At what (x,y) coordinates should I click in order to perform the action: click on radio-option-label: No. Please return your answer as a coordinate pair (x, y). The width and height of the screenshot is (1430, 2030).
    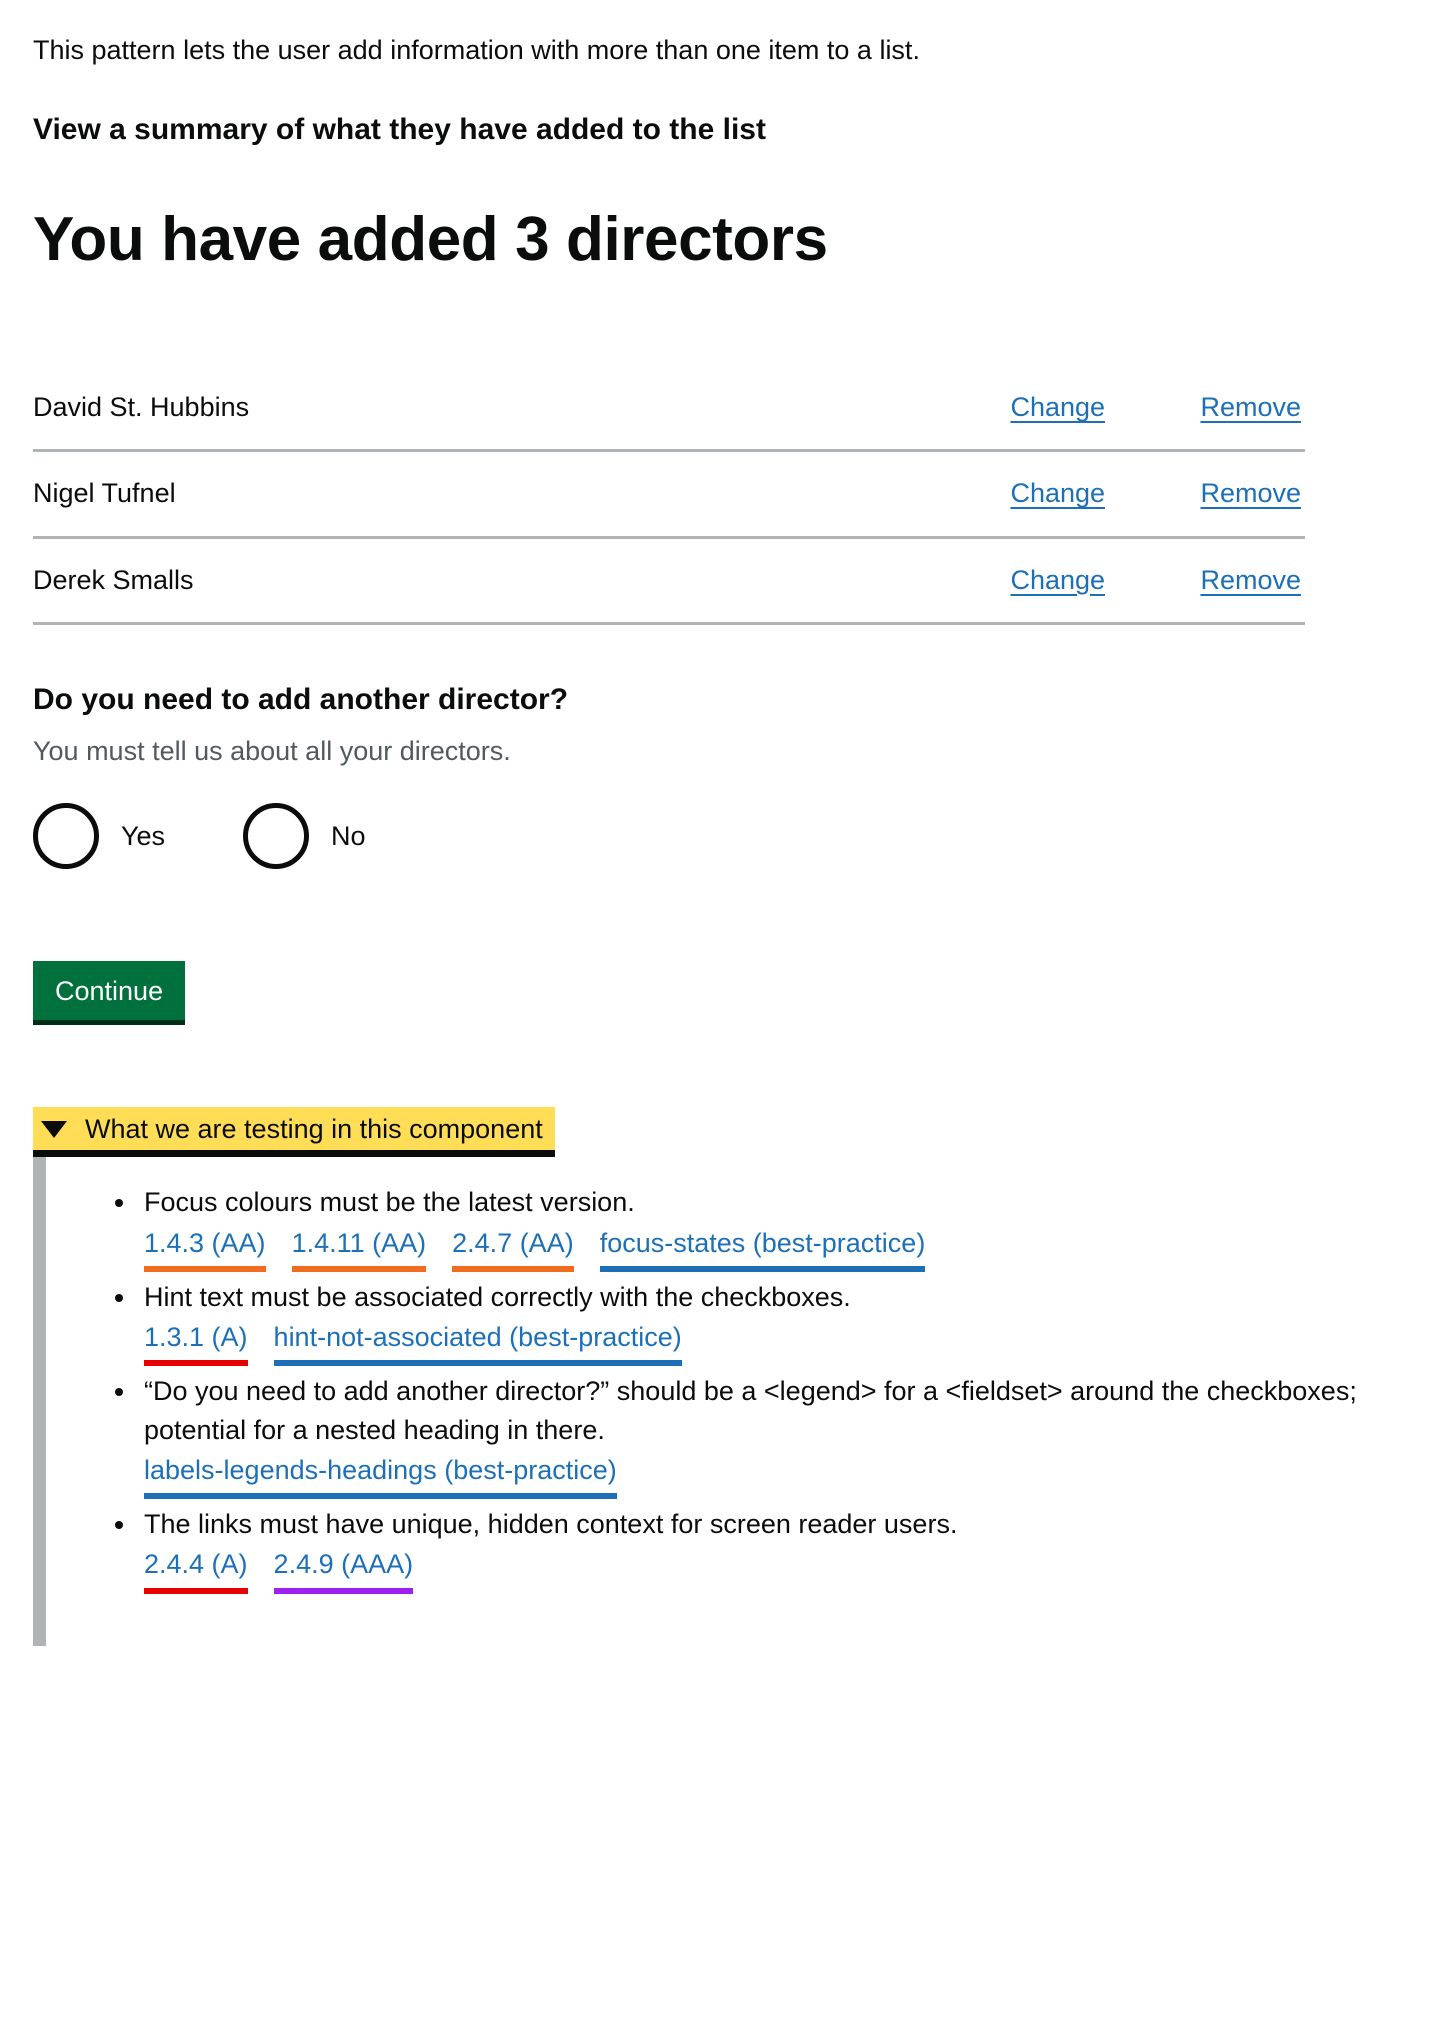
    Looking at the image, I should click on (348, 835).